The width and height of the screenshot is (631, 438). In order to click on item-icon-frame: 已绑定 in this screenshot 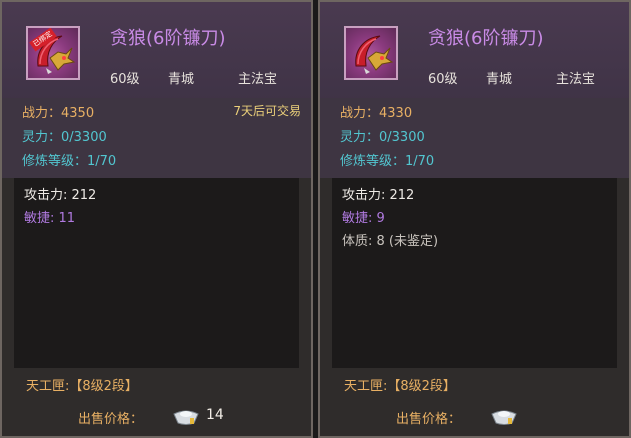, I will do `click(53, 53)`.